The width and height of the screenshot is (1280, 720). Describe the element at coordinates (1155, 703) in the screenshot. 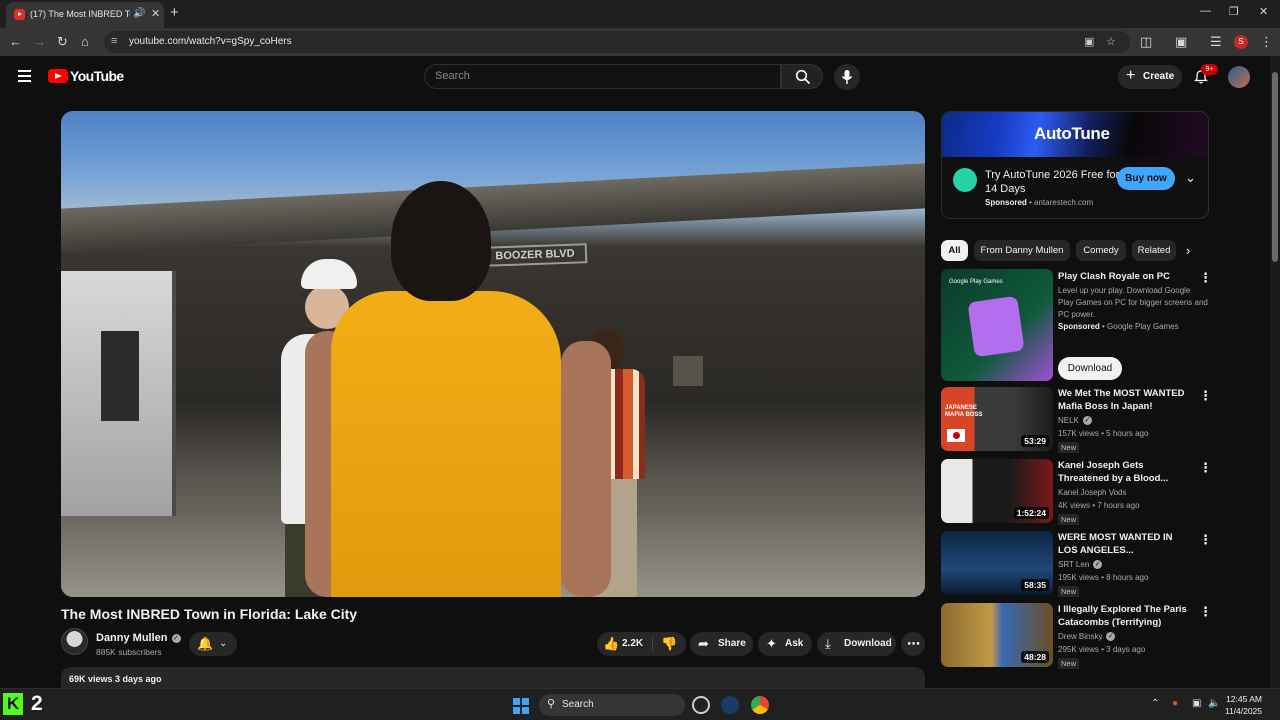

I see `tray-overflow-icon: ⌃` at that location.